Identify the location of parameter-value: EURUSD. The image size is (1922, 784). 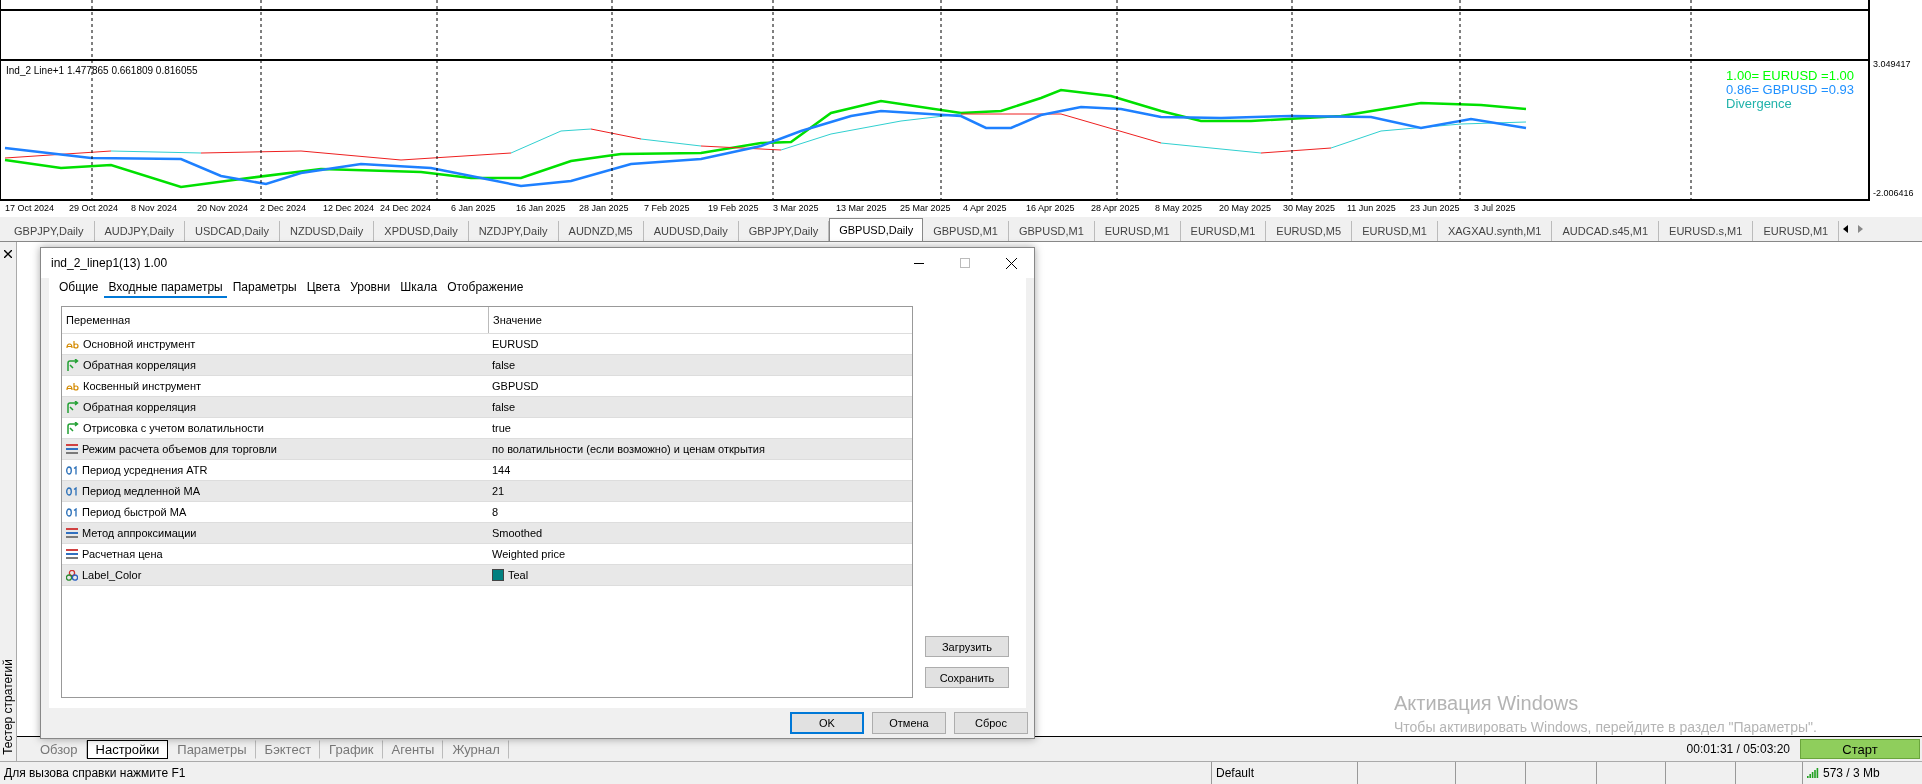
(700, 344).